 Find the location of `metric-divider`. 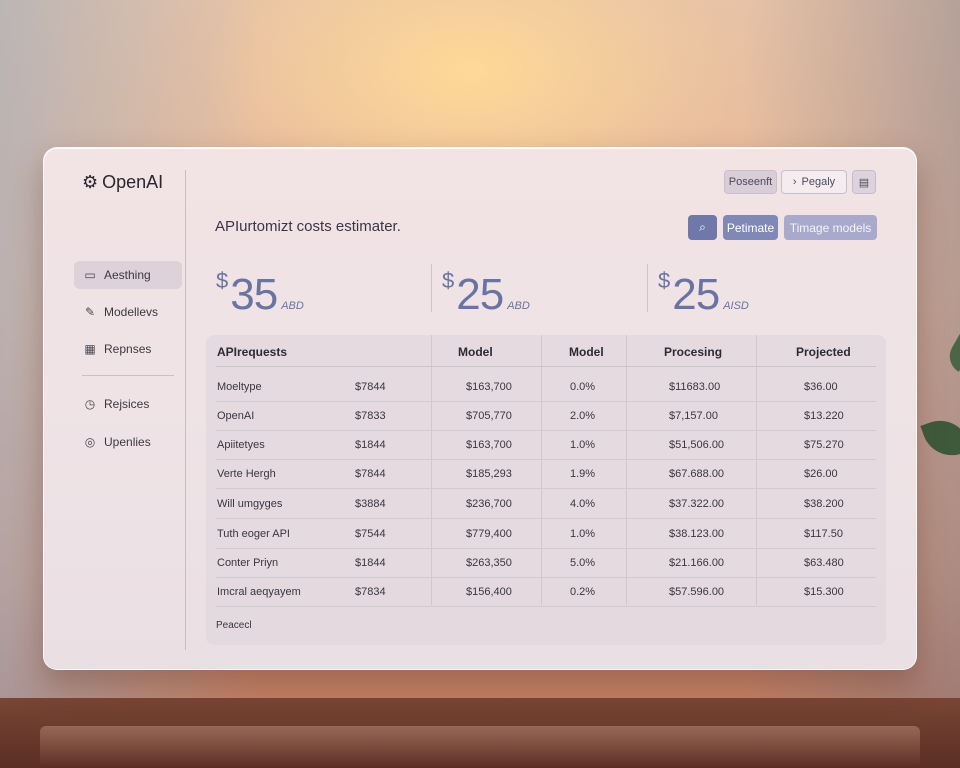

metric-divider is located at coordinates (647, 288).